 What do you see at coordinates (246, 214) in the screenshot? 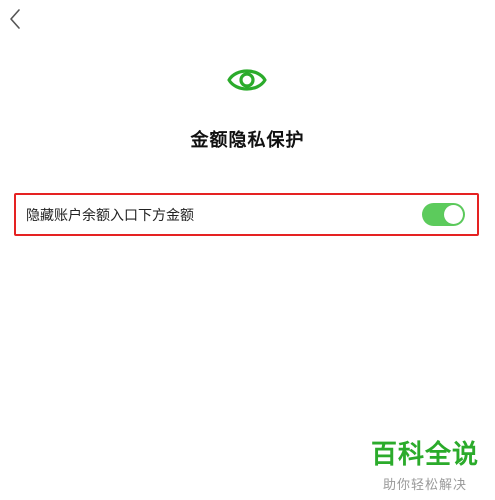
I see `setting-row-hide-balance: 隐藏账户余额入口下方金额` at bounding box center [246, 214].